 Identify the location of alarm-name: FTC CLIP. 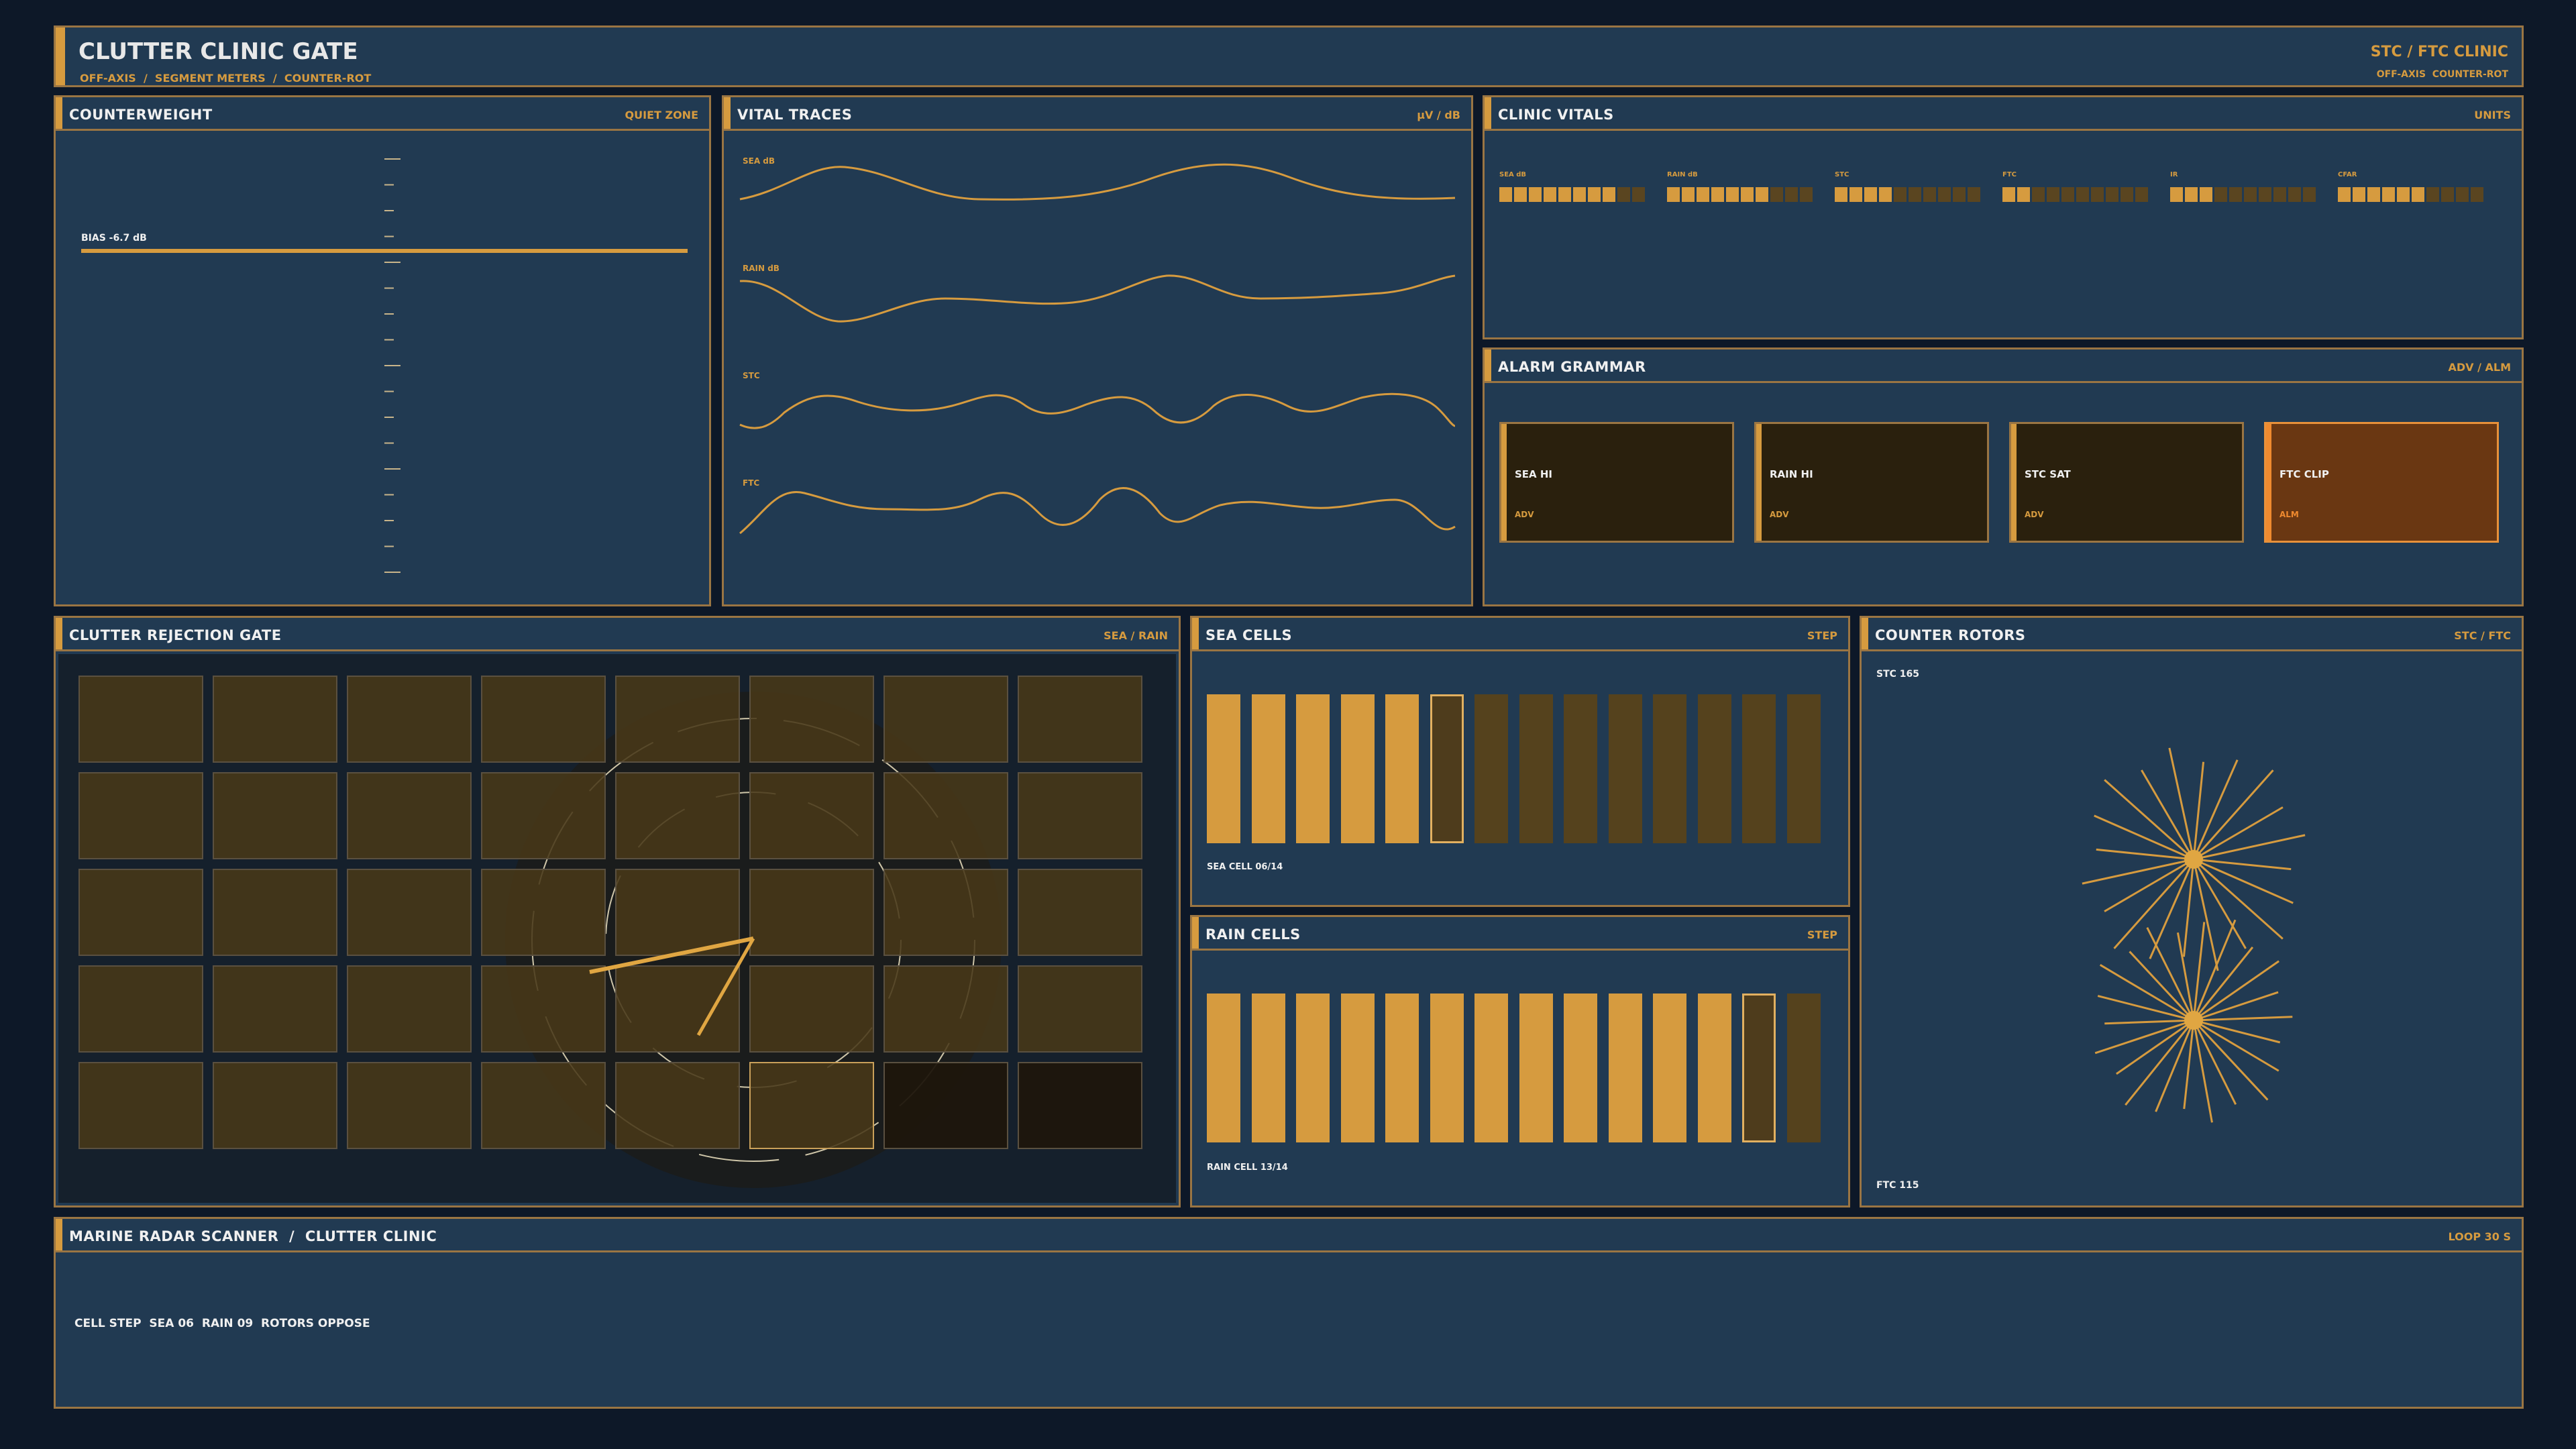
(2304, 474).